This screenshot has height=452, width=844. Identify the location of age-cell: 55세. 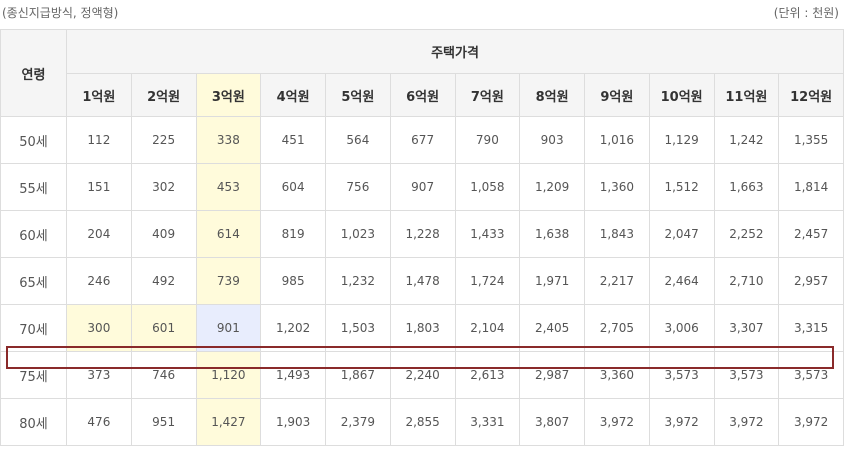
(33, 187).